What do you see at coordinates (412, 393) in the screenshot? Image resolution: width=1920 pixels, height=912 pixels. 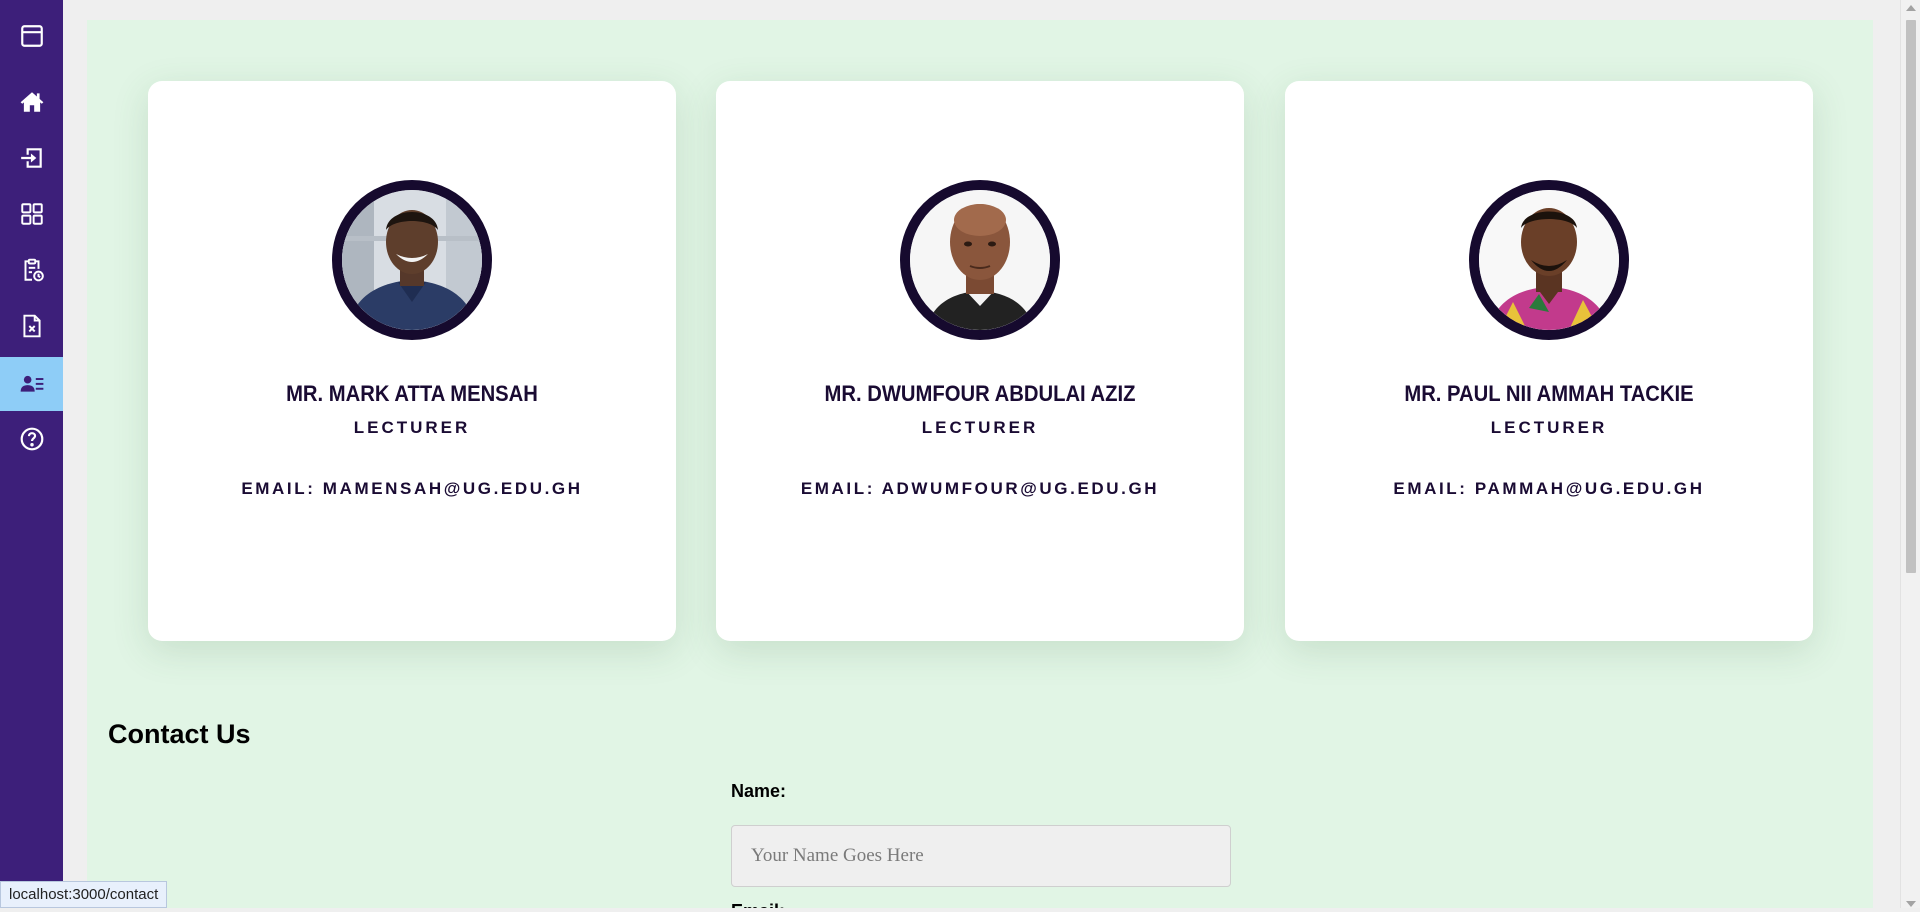 I see `staff-name: MR. MARK ATTA MENSAH` at bounding box center [412, 393].